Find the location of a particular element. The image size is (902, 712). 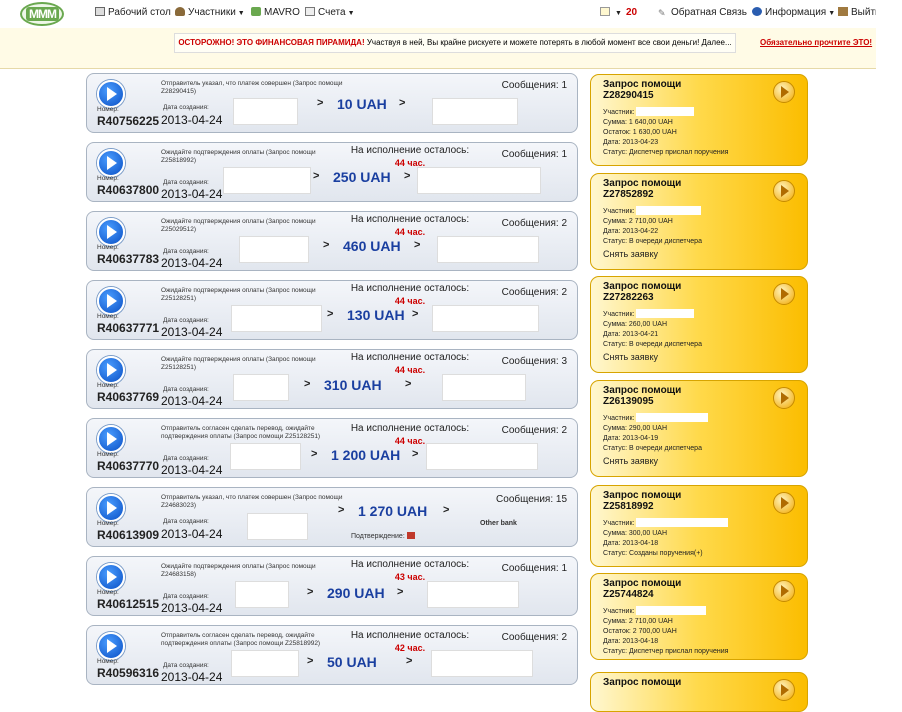

transfer-amount: 460 UAH is located at coordinates (372, 246).